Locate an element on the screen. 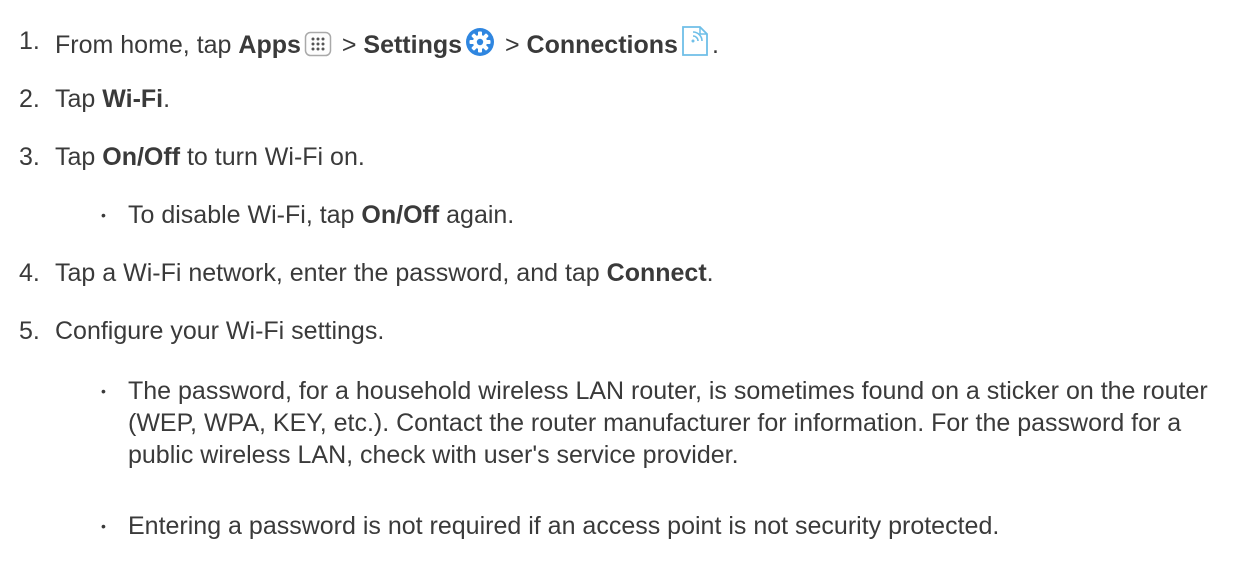  step-text: Configure your Wi-Fi settings. is located at coordinates (220, 331).